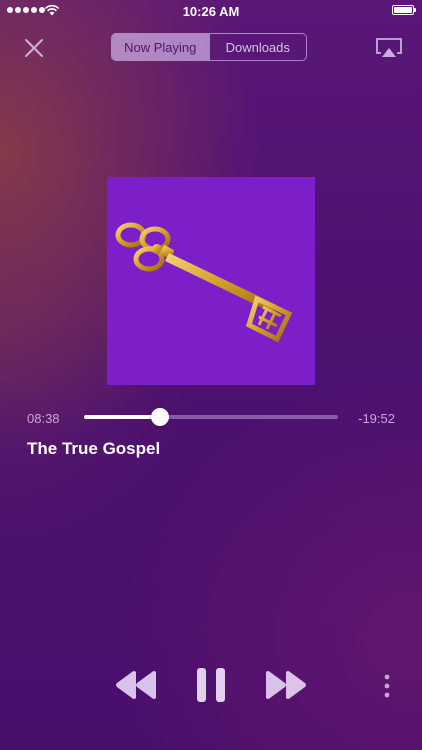 Image resolution: width=422 pixels, height=750 pixels. Describe the element at coordinates (122, 417) in the screenshot. I see `progress-fill` at that location.